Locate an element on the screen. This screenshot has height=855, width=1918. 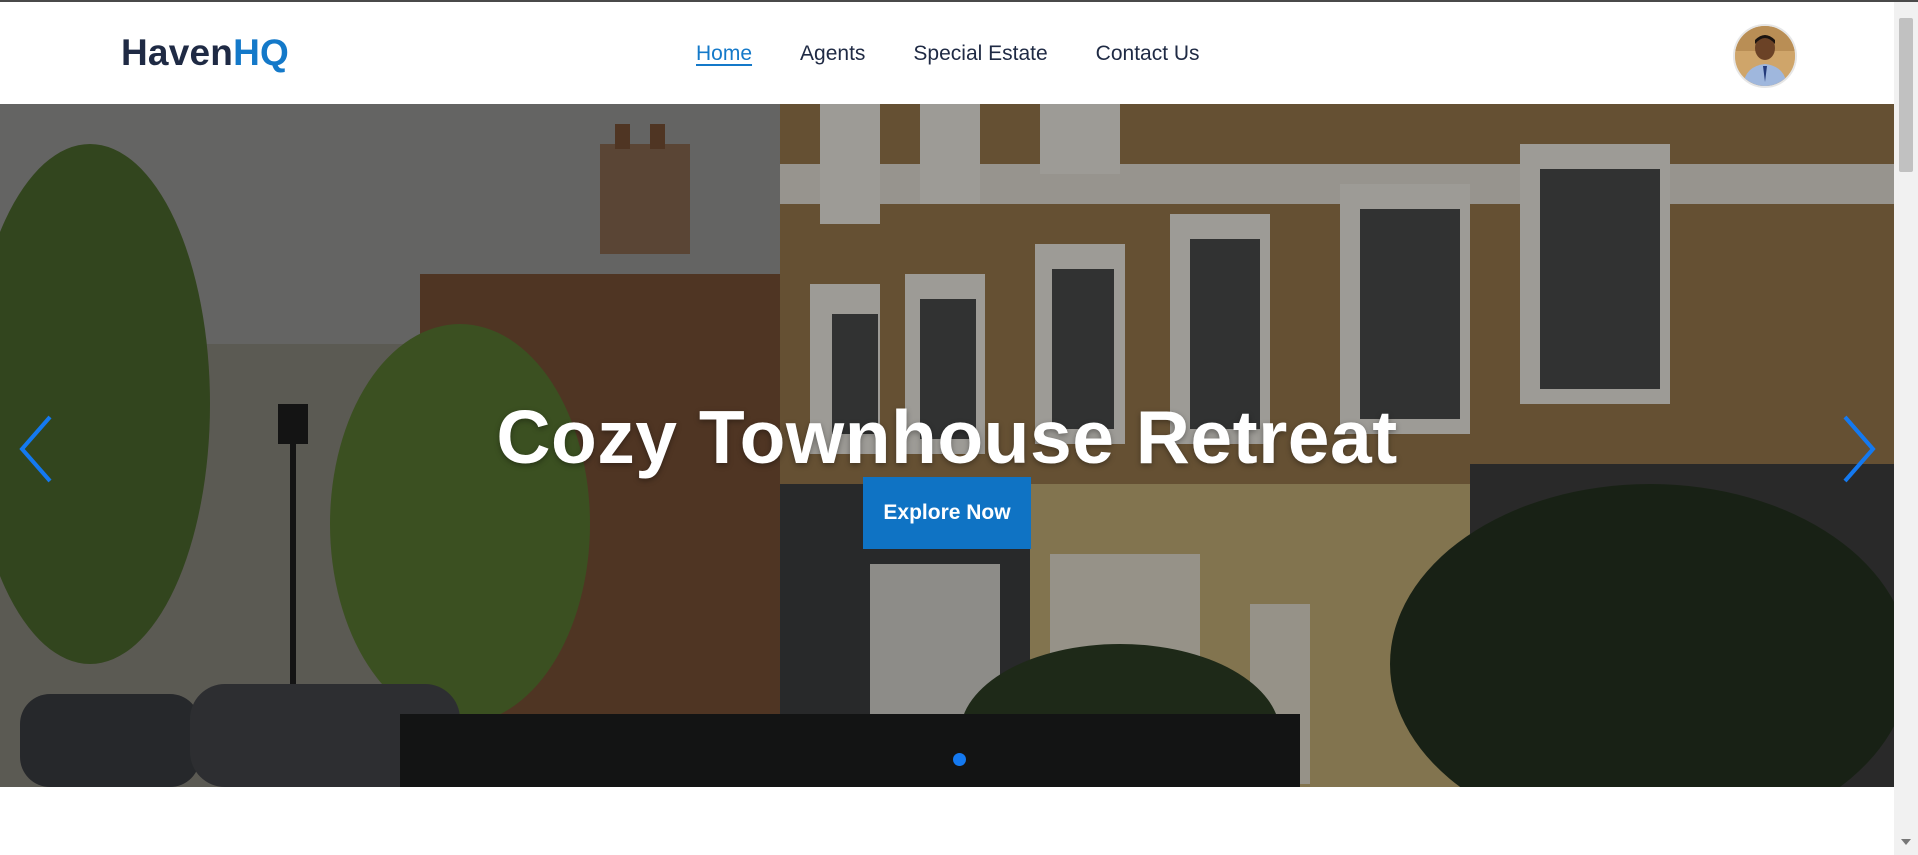
nav-item-contact-us: Contact Us is located at coordinates (1148, 54).